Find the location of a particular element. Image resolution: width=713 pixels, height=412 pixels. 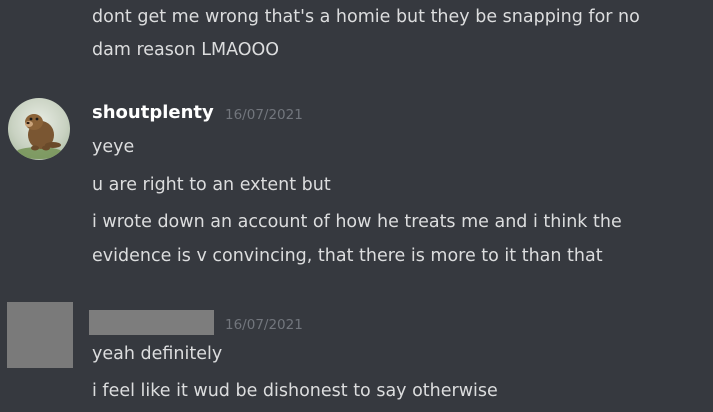

message-line: yeah definitely is located at coordinates (157, 354).